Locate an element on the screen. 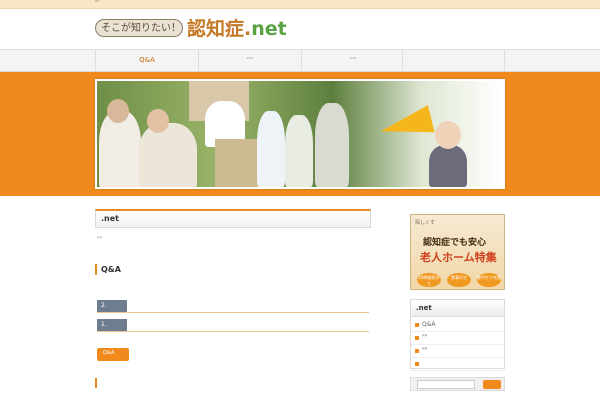 This screenshot has height=400, width=600. nav-item-3: "" is located at coordinates (352, 61).